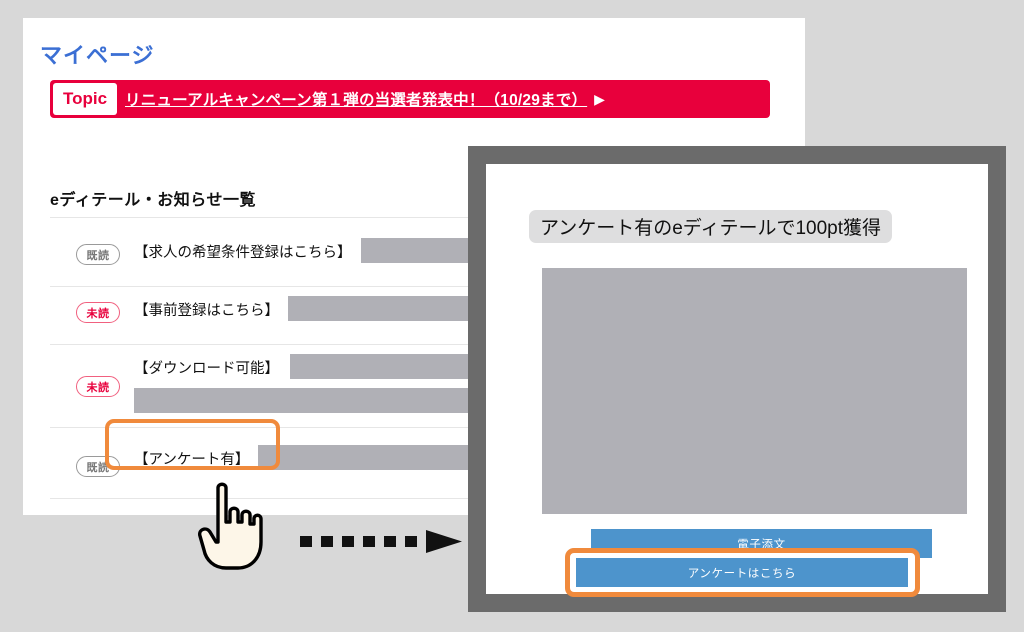 The image size is (1024, 632). What do you see at coordinates (153, 200) in the screenshot?
I see `list-heading: eディテール・お知らせ一覧` at bounding box center [153, 200].